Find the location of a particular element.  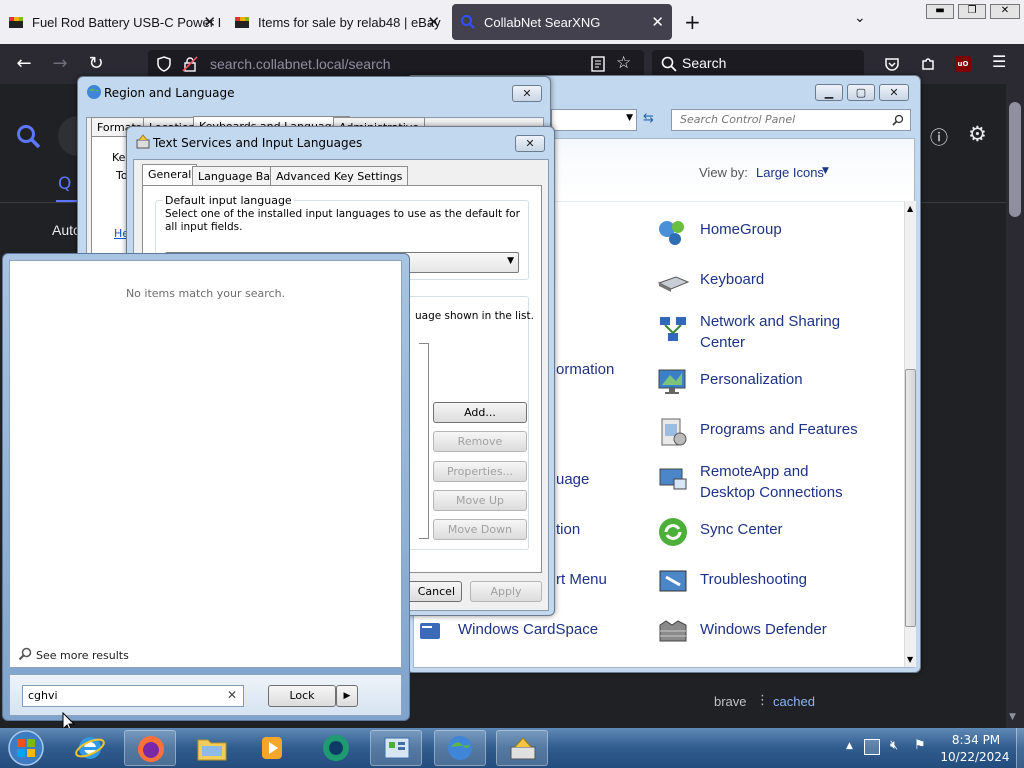

taskbar-control-panel is located at coordinates (396, 748).